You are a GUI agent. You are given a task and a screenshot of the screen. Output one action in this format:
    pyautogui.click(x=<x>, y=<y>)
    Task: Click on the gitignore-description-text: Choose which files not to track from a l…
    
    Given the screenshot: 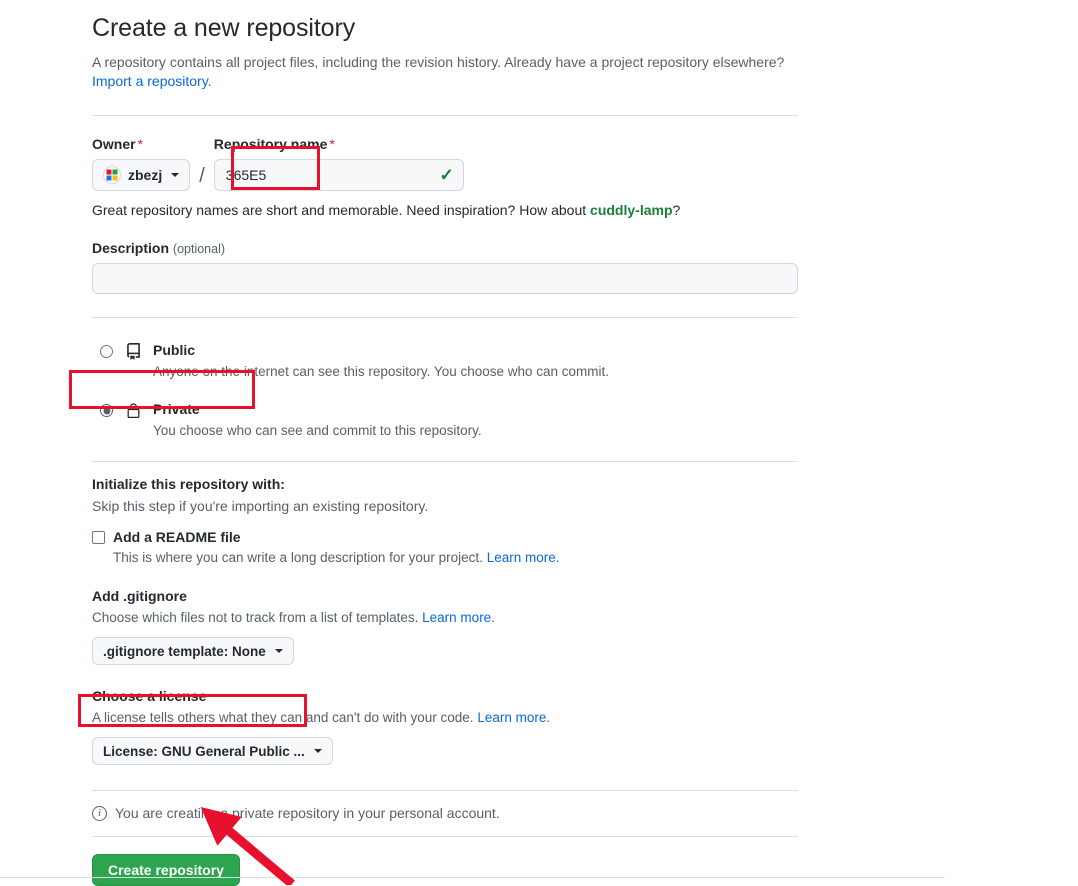 What is the action you would take?
    pyautogui.click(x=255, y=618)
    